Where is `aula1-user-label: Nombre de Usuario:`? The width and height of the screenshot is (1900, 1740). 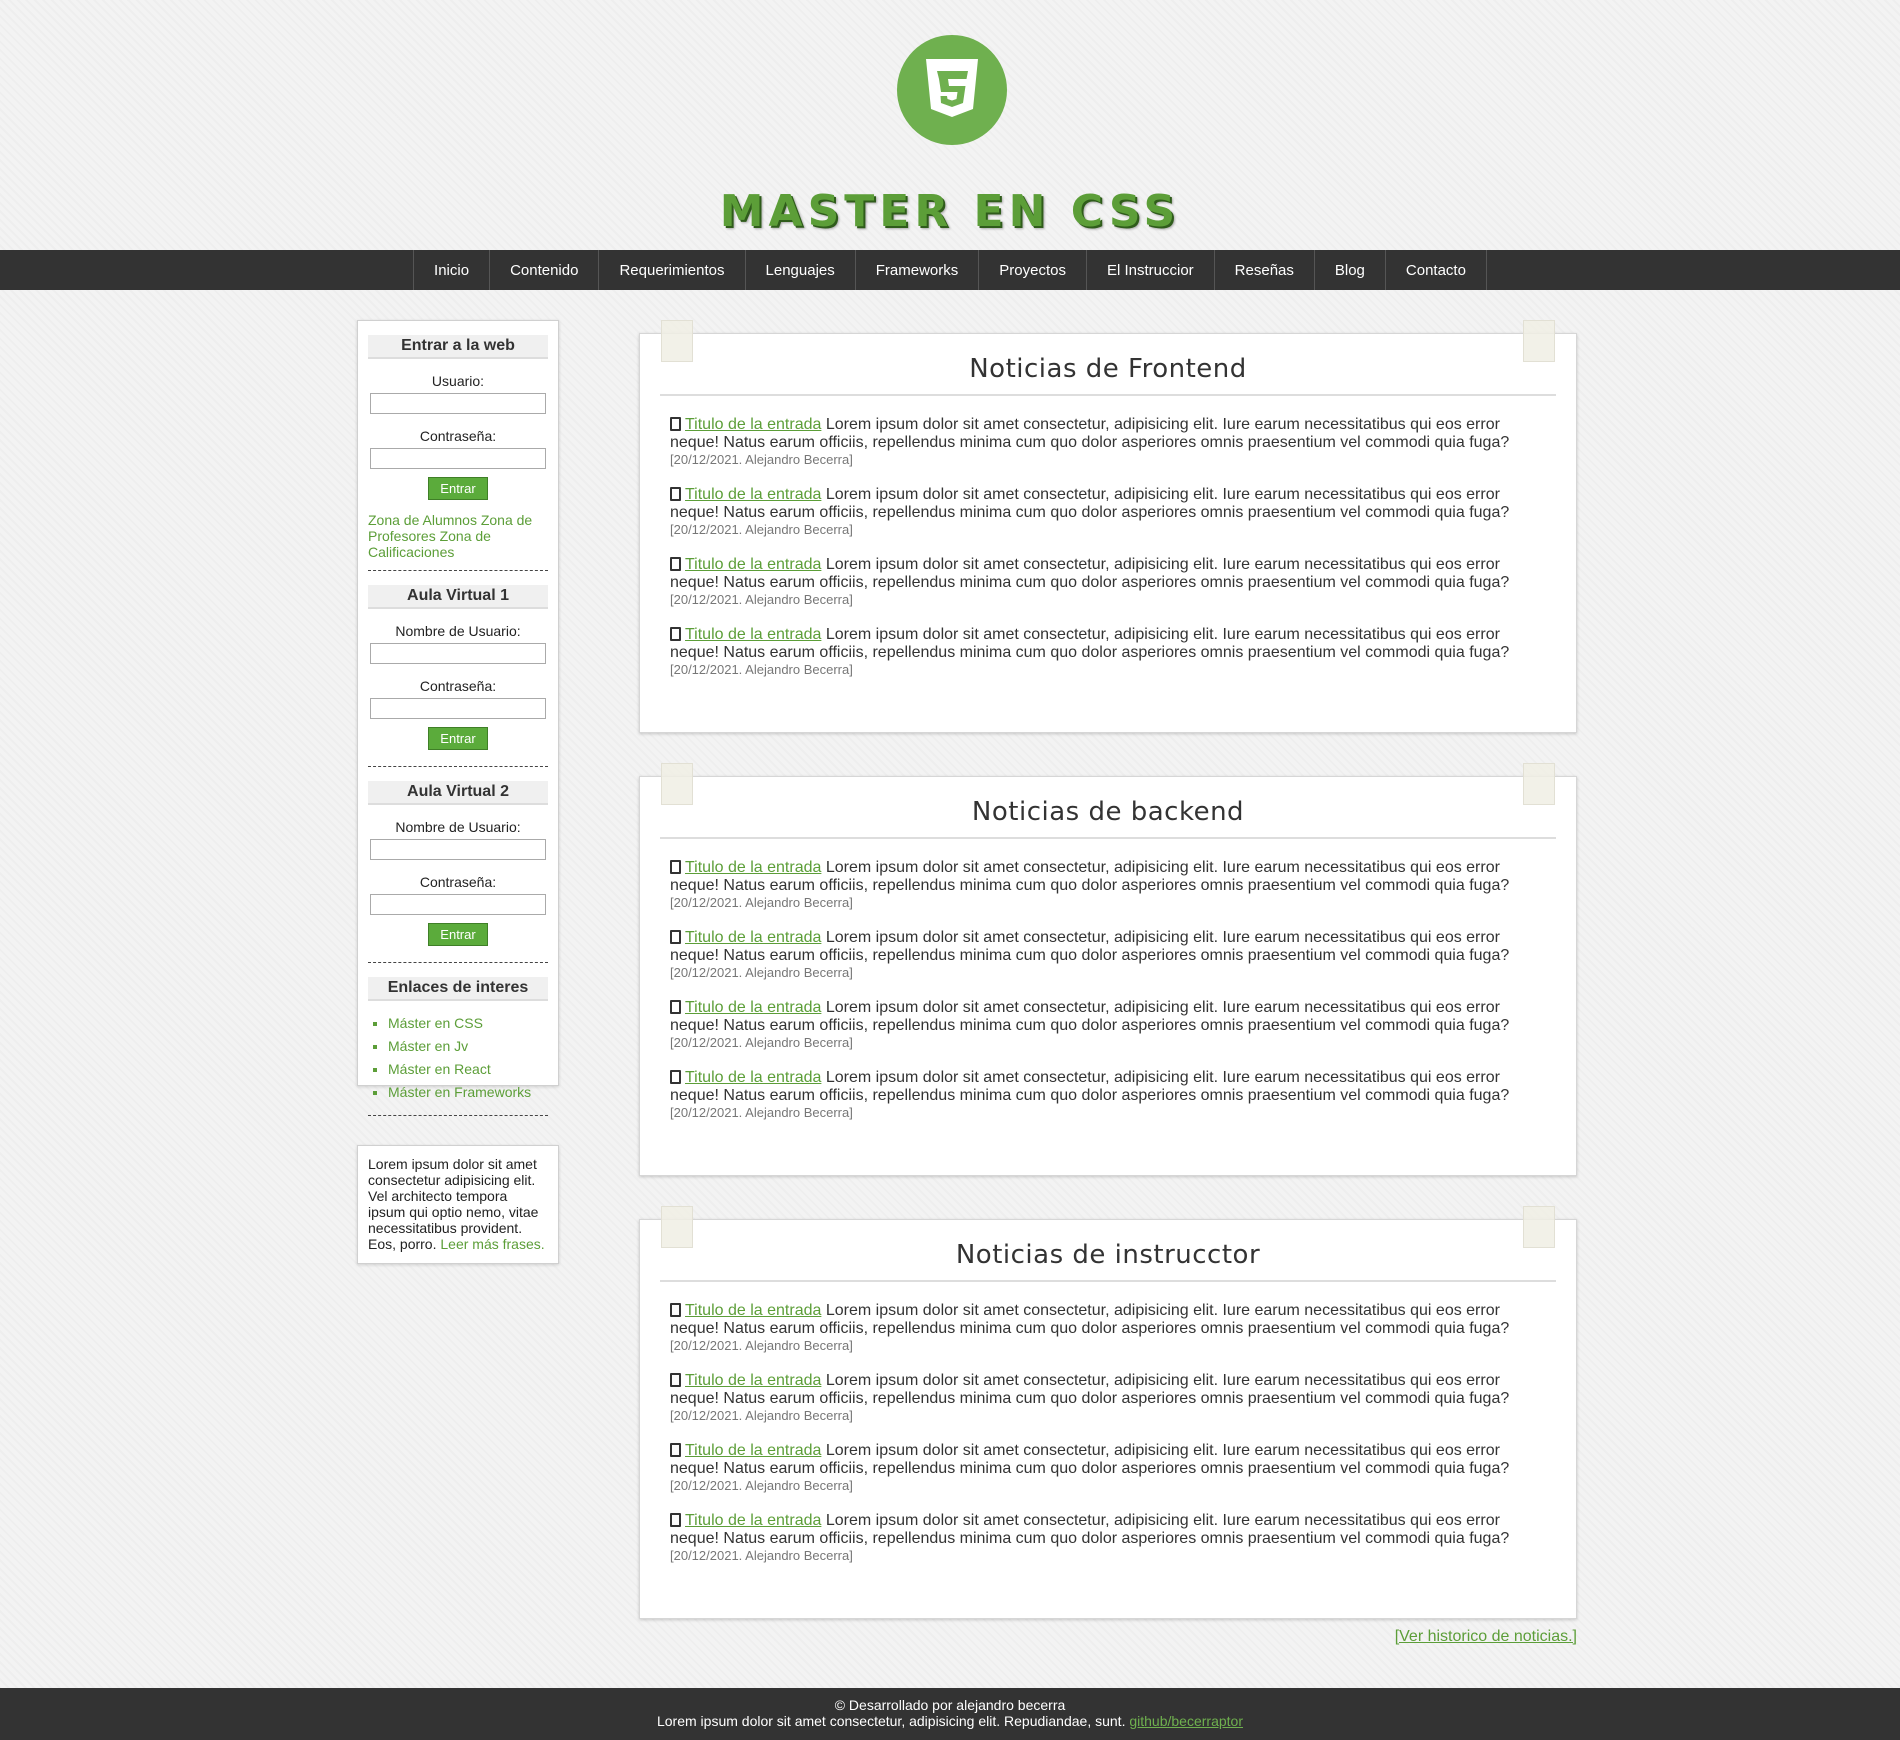
aula1-user-label: Nombre de Usuario: is located at coordinates (458, 631).